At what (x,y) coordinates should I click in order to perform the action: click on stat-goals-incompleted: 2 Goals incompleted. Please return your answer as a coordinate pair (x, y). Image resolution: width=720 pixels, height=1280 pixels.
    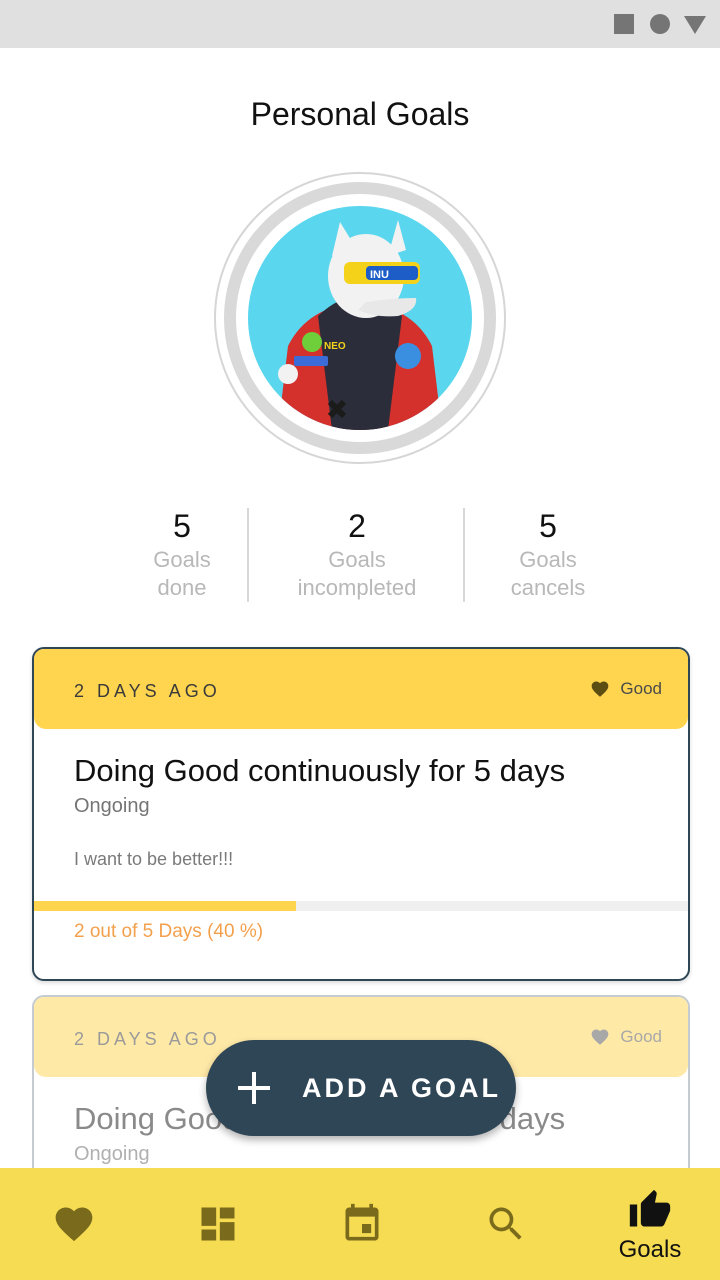
    Looking at the image, I should click on (357, 554).